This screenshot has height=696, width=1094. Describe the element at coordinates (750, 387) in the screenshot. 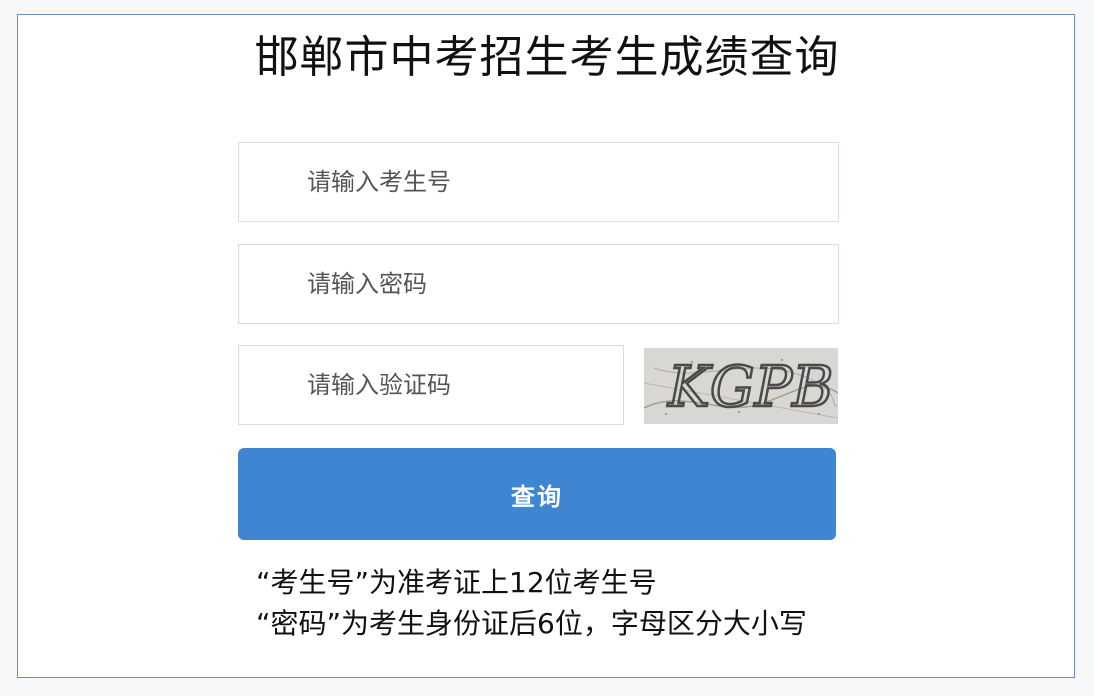

I see `captcha-text: KGPB` at that location.